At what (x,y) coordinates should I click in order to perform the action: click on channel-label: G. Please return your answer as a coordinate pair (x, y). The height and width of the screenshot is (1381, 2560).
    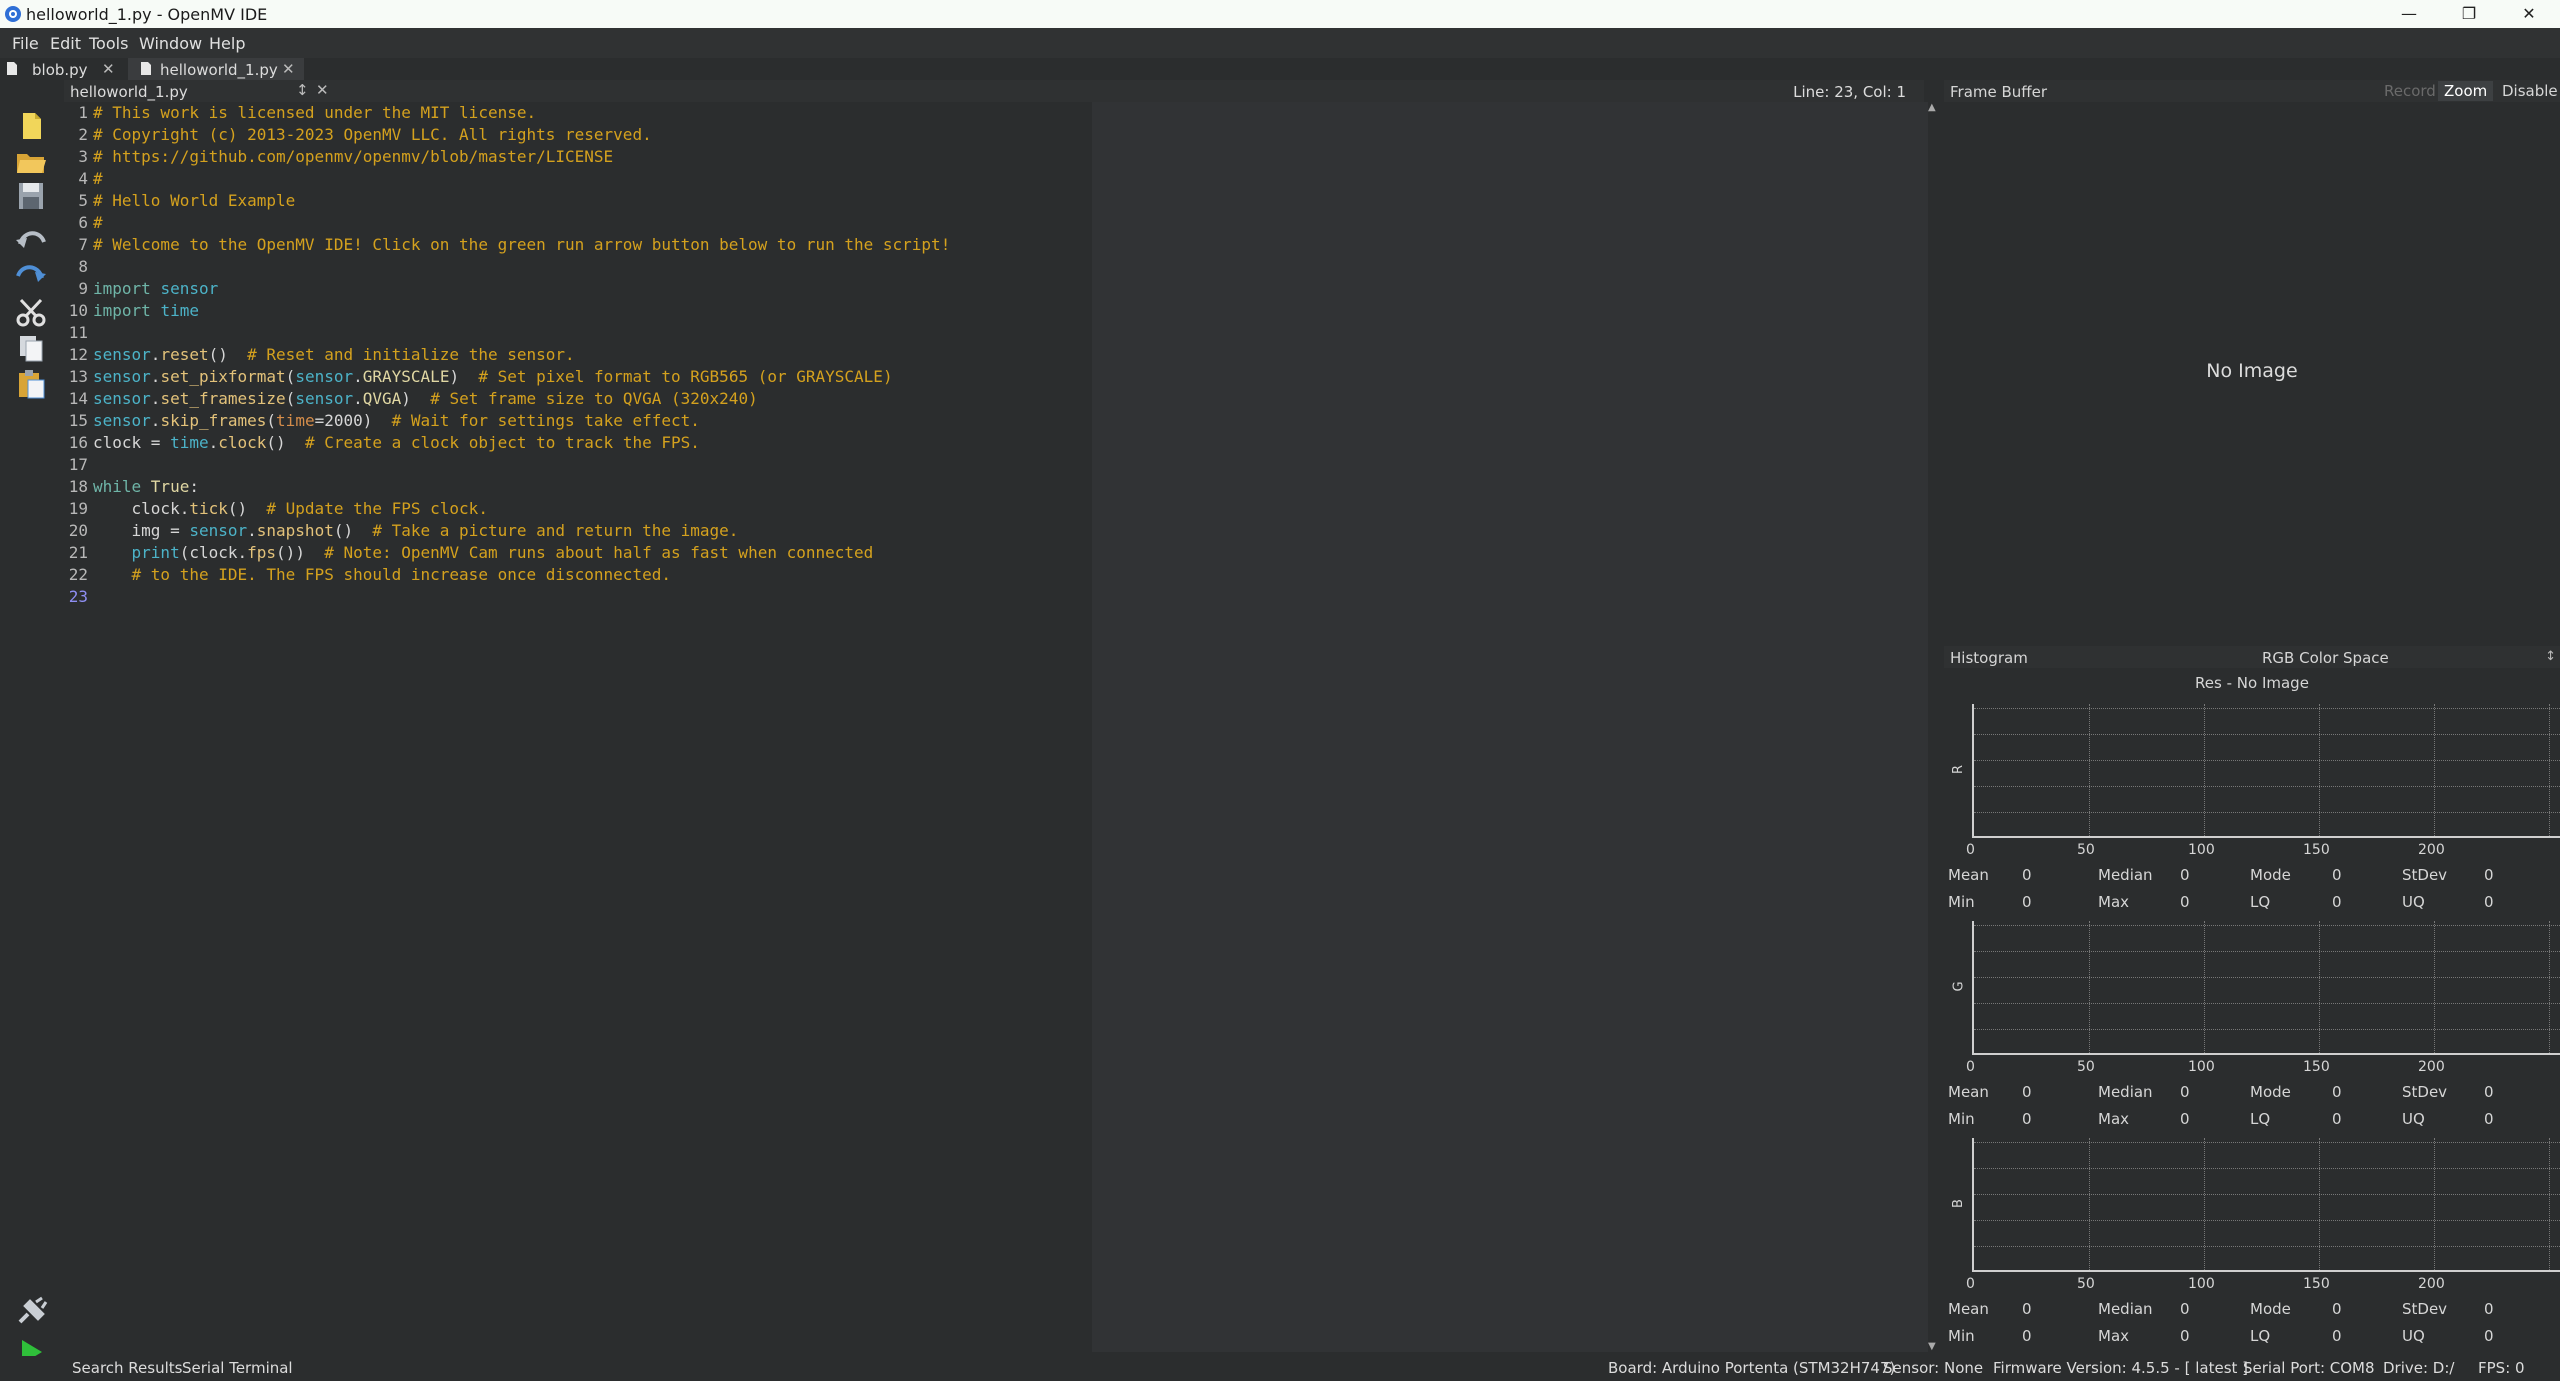
    Looking at the image, I should click on (1959, 986).